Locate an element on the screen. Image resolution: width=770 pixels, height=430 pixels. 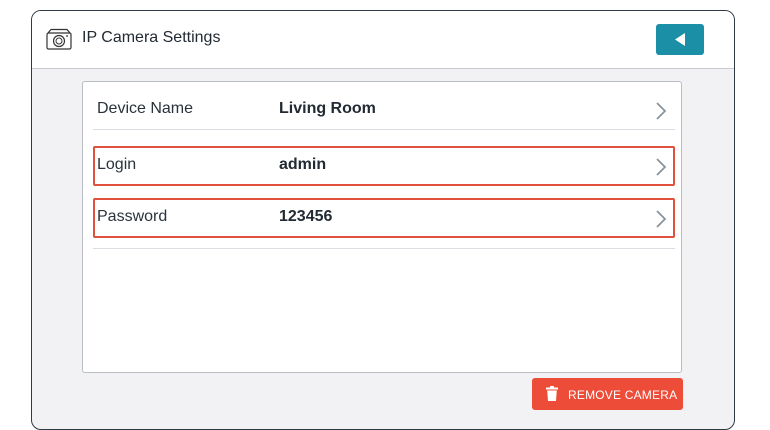
page-title: IP Camera Settings is located at coordinates (151, 37).